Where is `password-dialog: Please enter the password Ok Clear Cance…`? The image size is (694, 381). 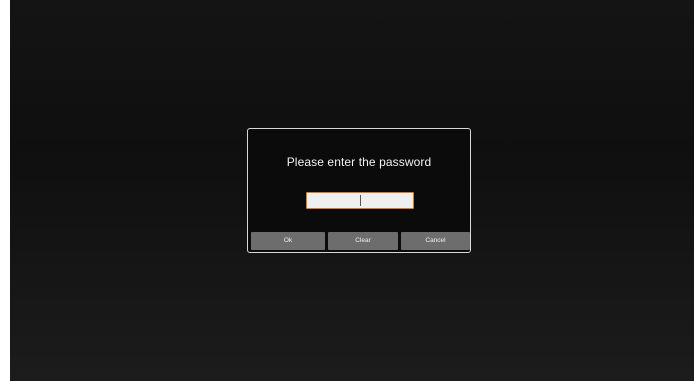 password-dialog: Please enter the password Ok Clear Cance… is located at coordinates (359, 190).